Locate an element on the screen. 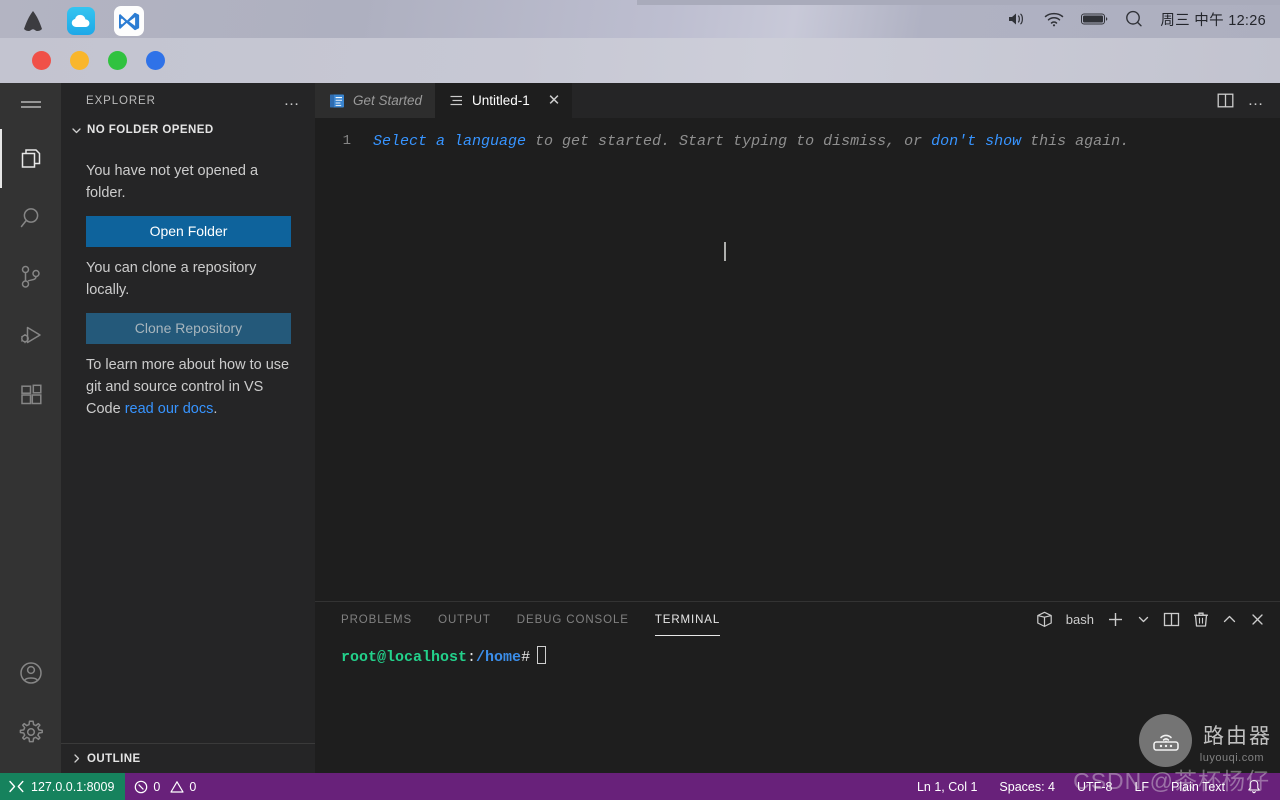 The height and width of the screenshot is (800, 1280). run-debug-icon is located at coordinates (31, 336).